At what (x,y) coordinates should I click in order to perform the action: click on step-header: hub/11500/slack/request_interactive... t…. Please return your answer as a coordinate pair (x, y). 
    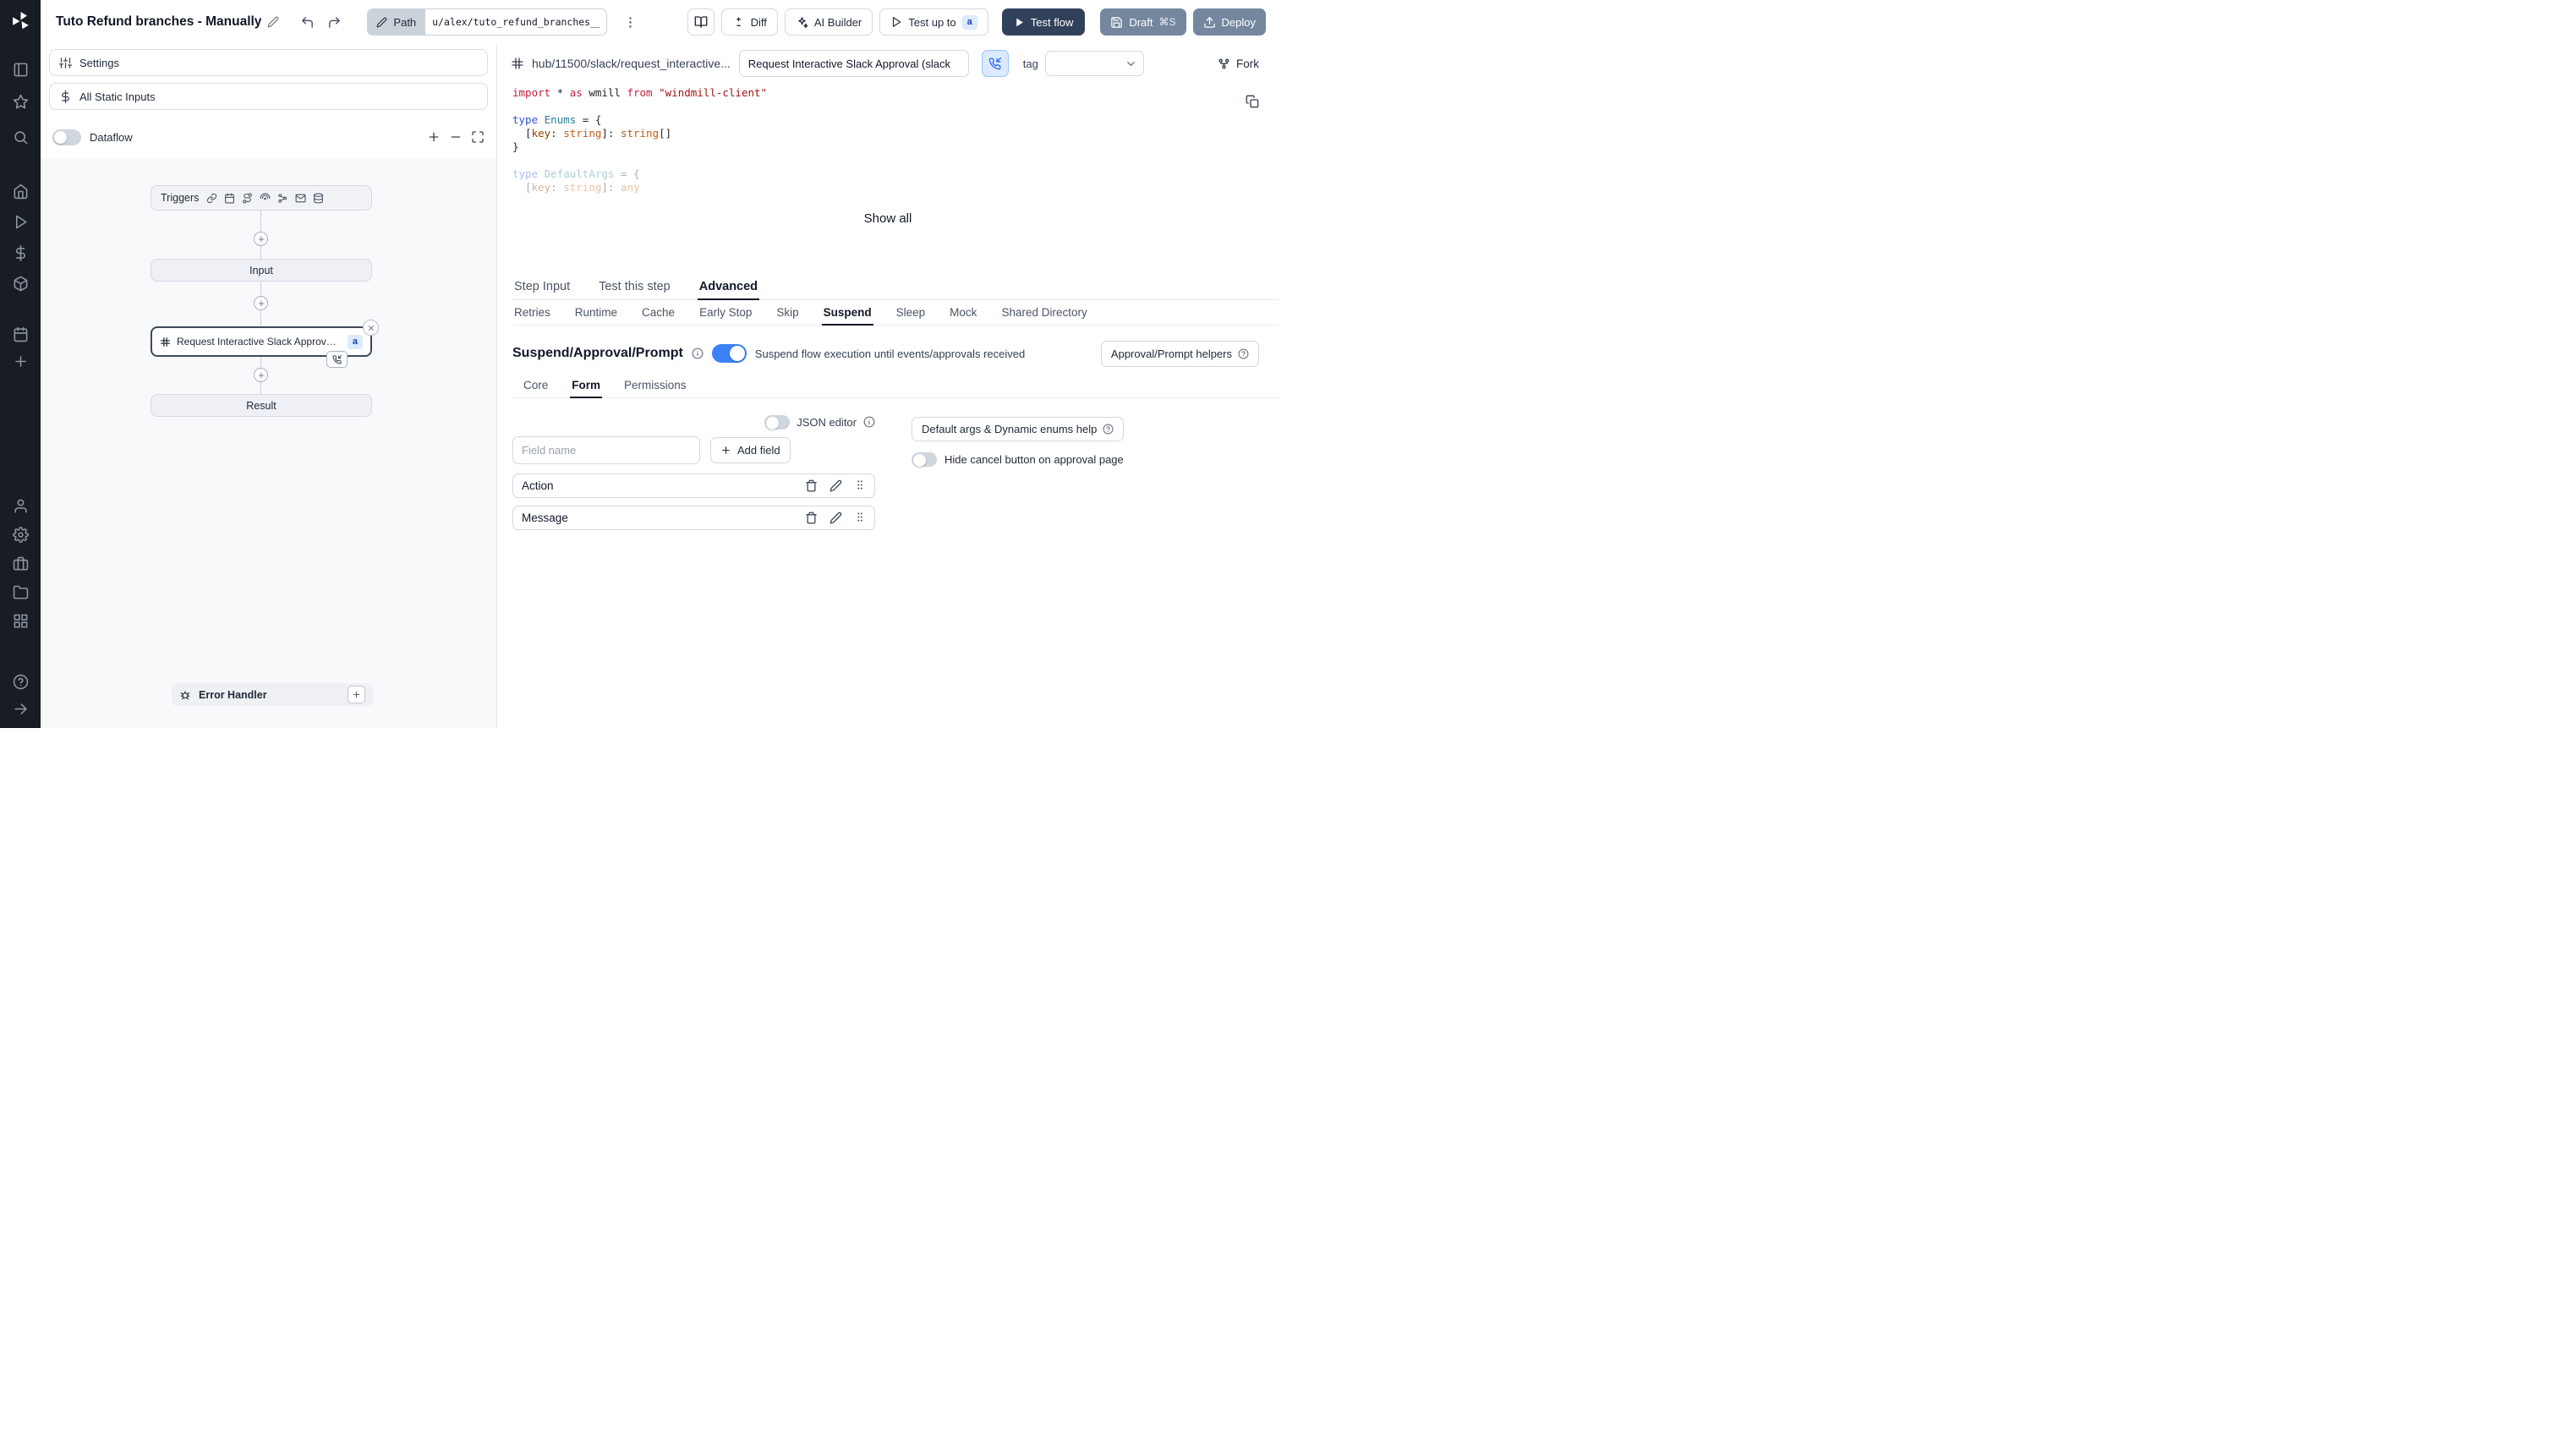
    Looking at the image, I should click on (885, 63).